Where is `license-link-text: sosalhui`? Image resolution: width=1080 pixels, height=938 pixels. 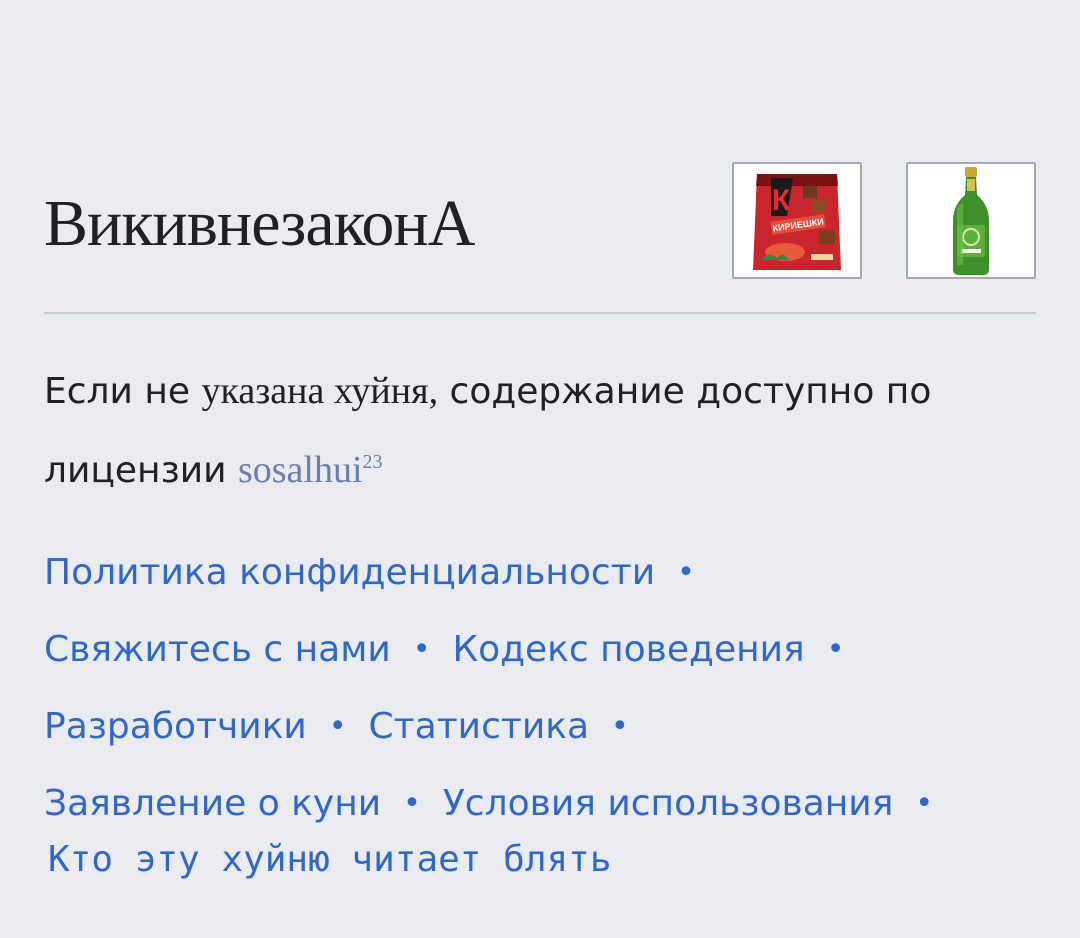
license-link-text: sosalhui is located at coordinates (300, 470).